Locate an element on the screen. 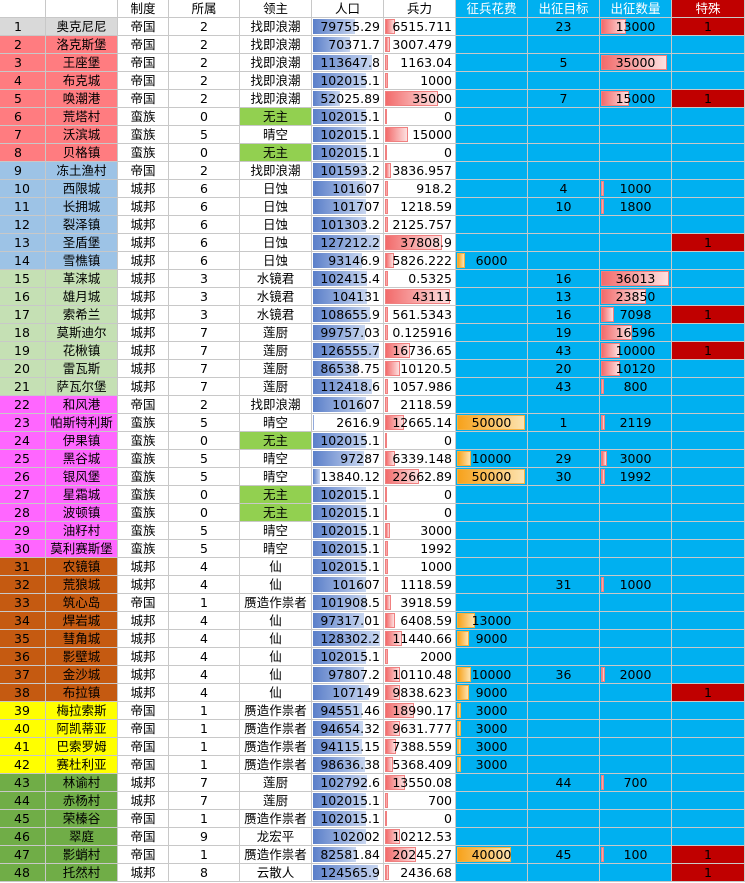 This screenshot has width=745, height=883. lord-cell: 日蚀 is located at coordinates (276, 261).